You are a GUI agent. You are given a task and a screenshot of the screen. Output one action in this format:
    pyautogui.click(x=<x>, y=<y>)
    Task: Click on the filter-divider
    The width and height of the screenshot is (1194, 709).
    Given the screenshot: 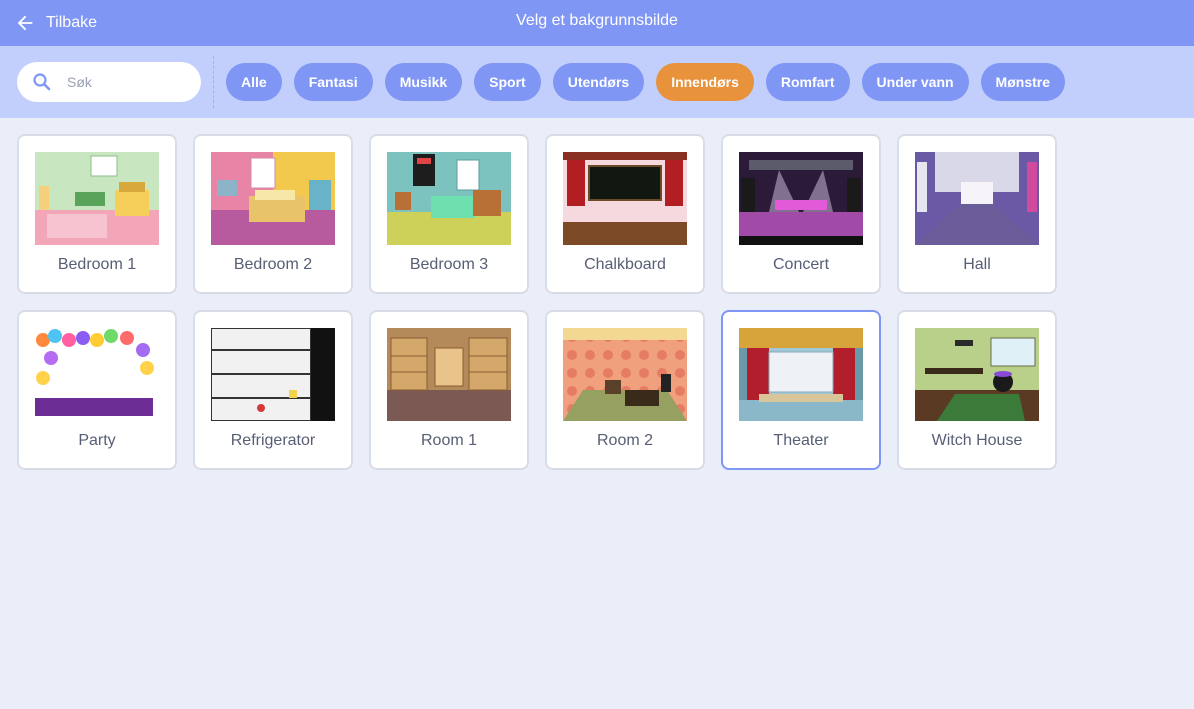 What is the action you would take?
    pyautogui.click(x=213, y=82)
    